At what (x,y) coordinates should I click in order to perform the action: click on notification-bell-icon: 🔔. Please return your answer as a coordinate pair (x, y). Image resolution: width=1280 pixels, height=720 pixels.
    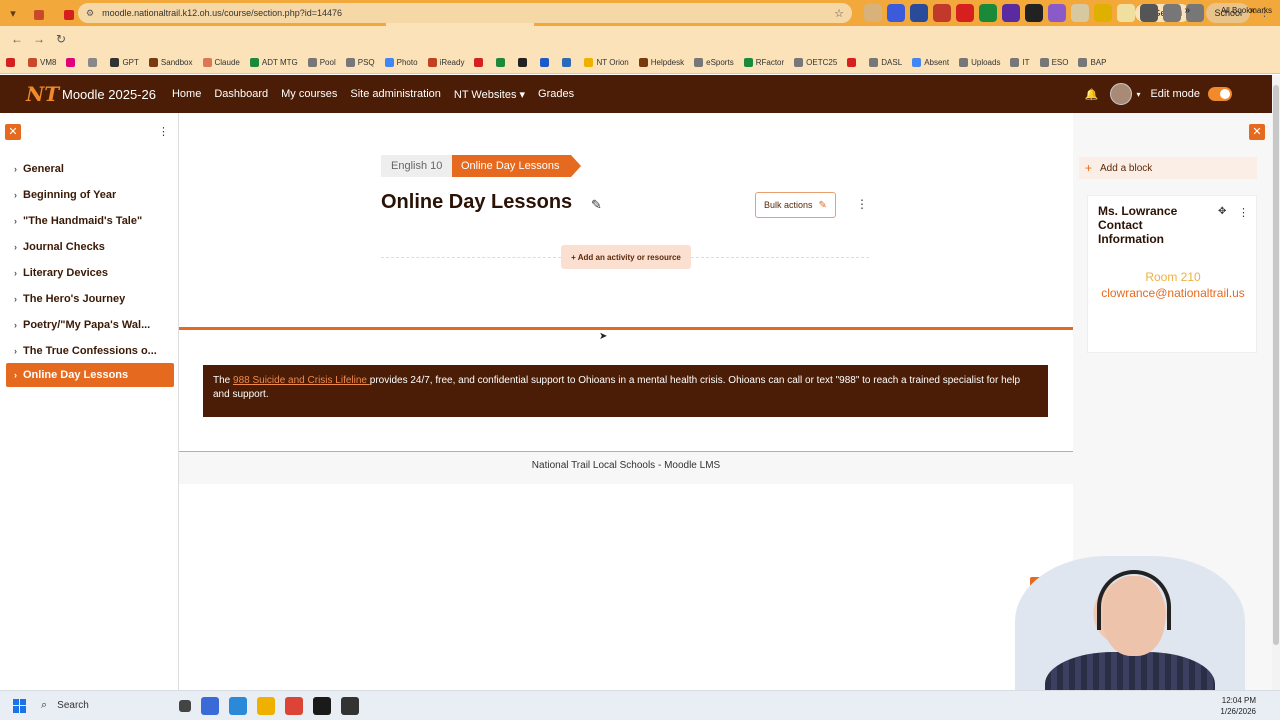
    Looking at the image, I should click on (1092, 94).